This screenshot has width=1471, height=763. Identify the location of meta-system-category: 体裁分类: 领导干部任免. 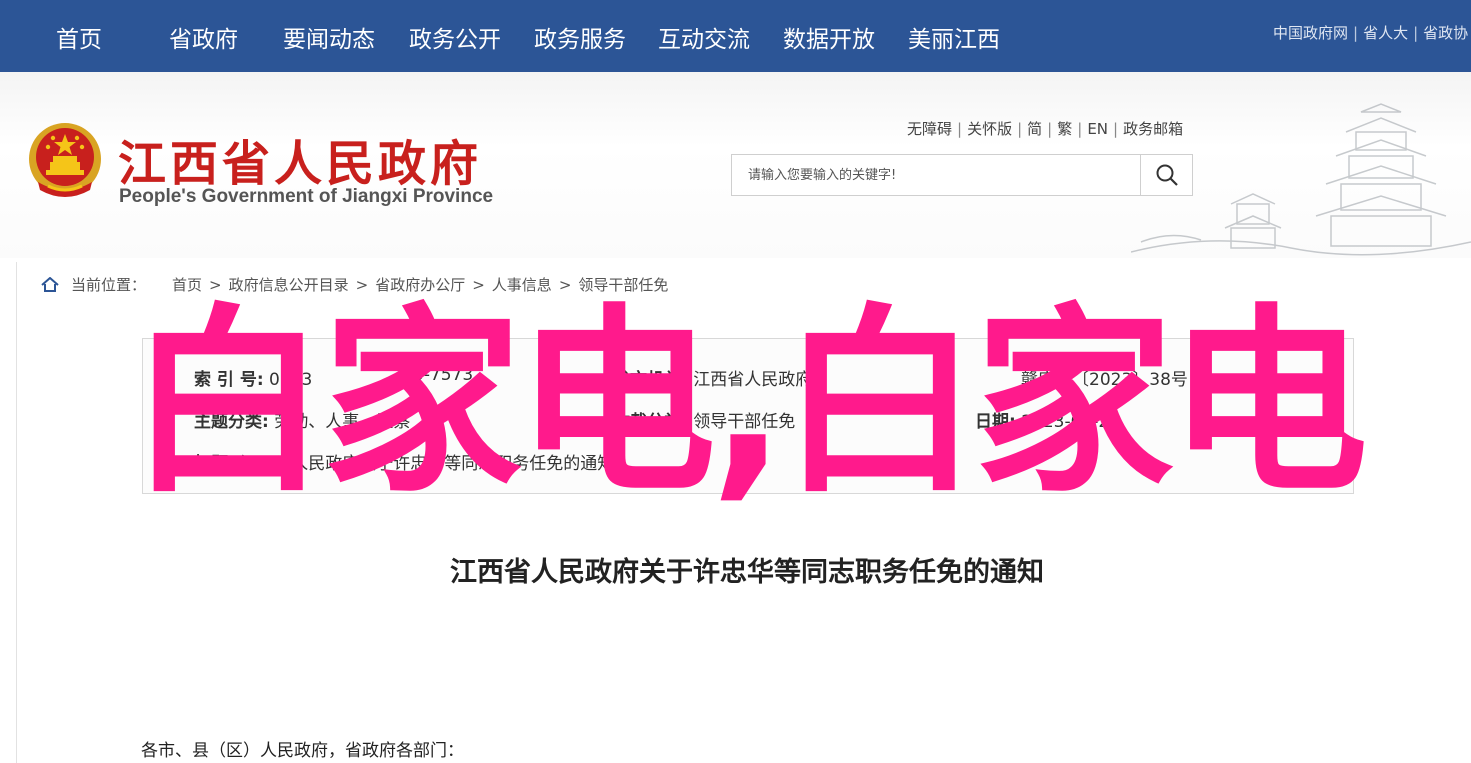
(704, 419).